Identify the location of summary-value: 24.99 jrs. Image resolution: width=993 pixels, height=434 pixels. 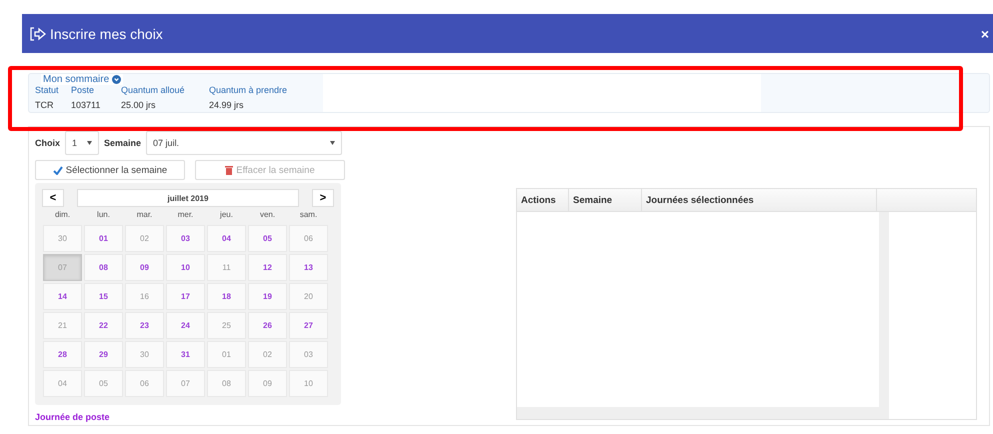
(227, 106).